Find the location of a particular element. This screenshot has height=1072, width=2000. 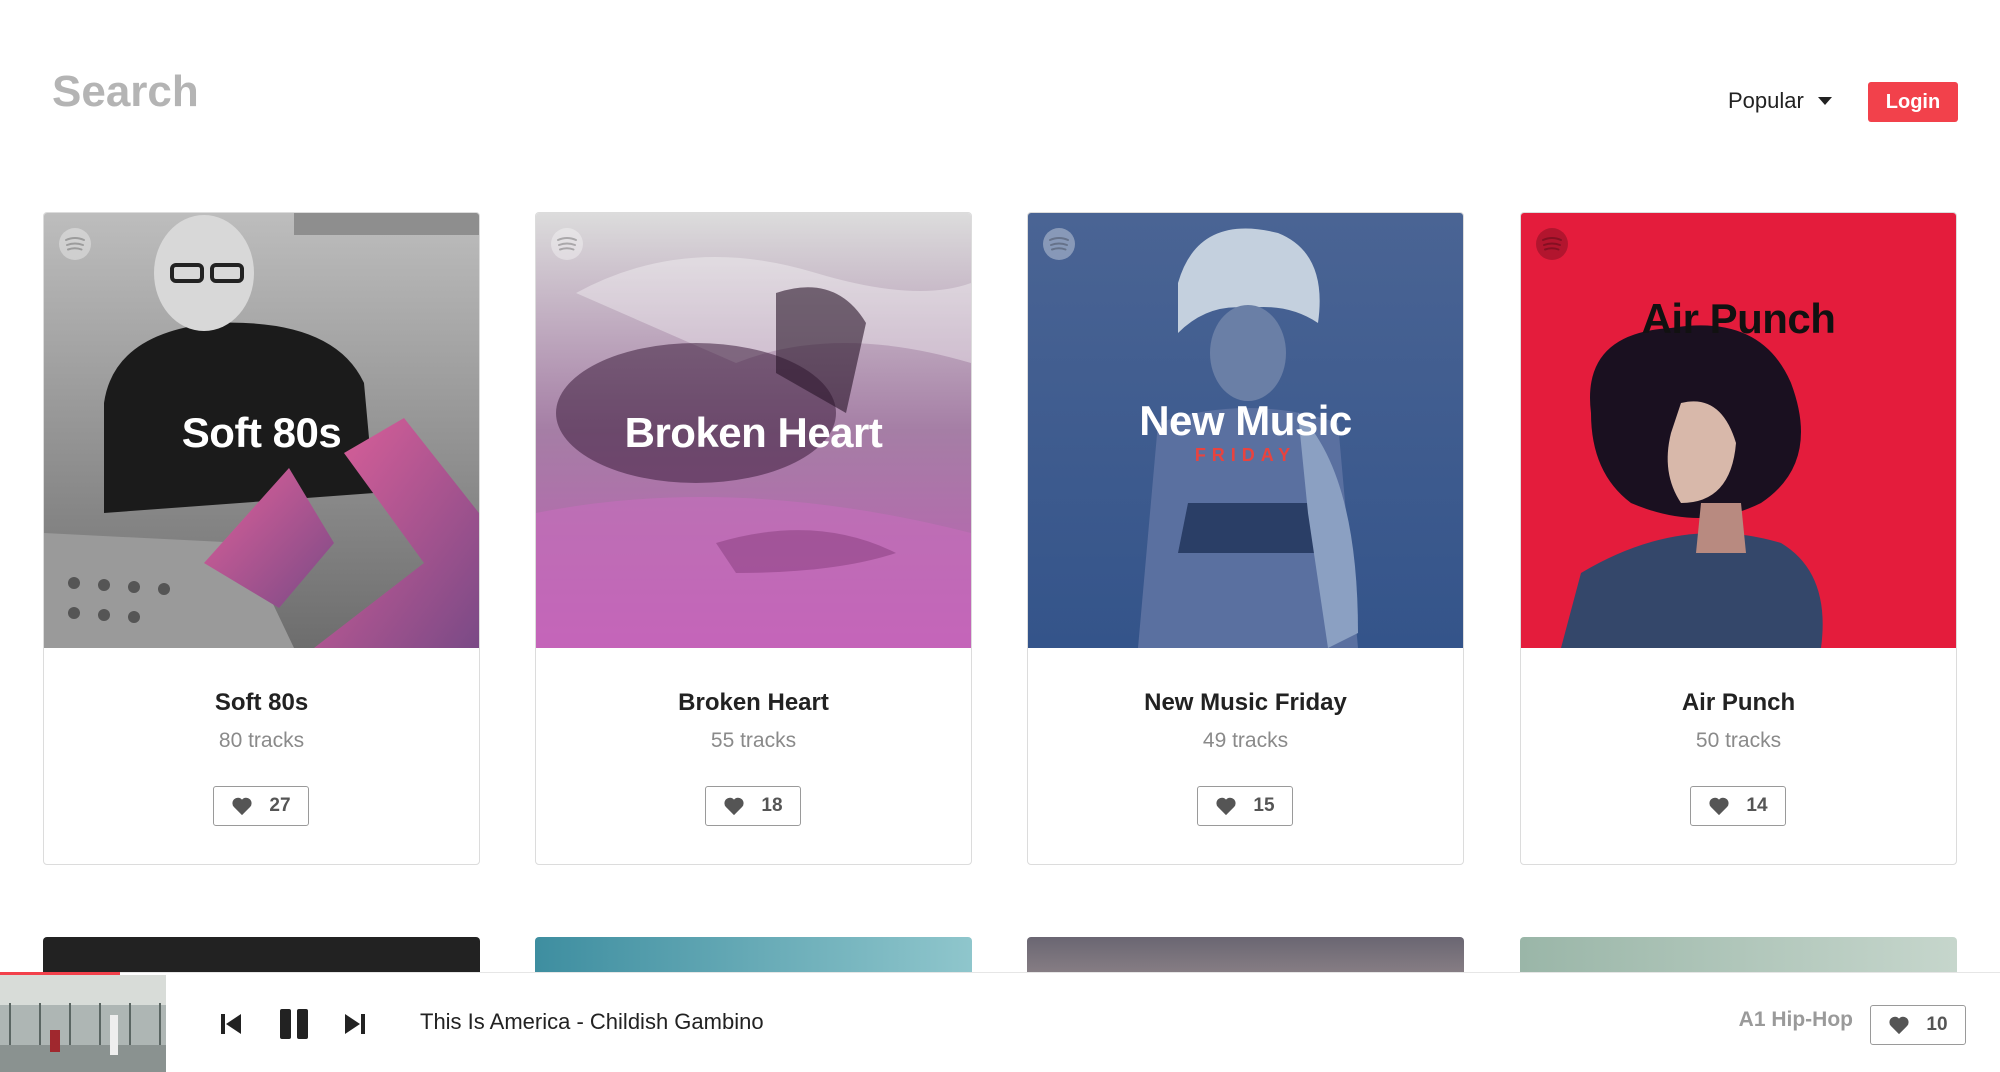

cover-title: Soft 80s is located at coordinates (261, 432).